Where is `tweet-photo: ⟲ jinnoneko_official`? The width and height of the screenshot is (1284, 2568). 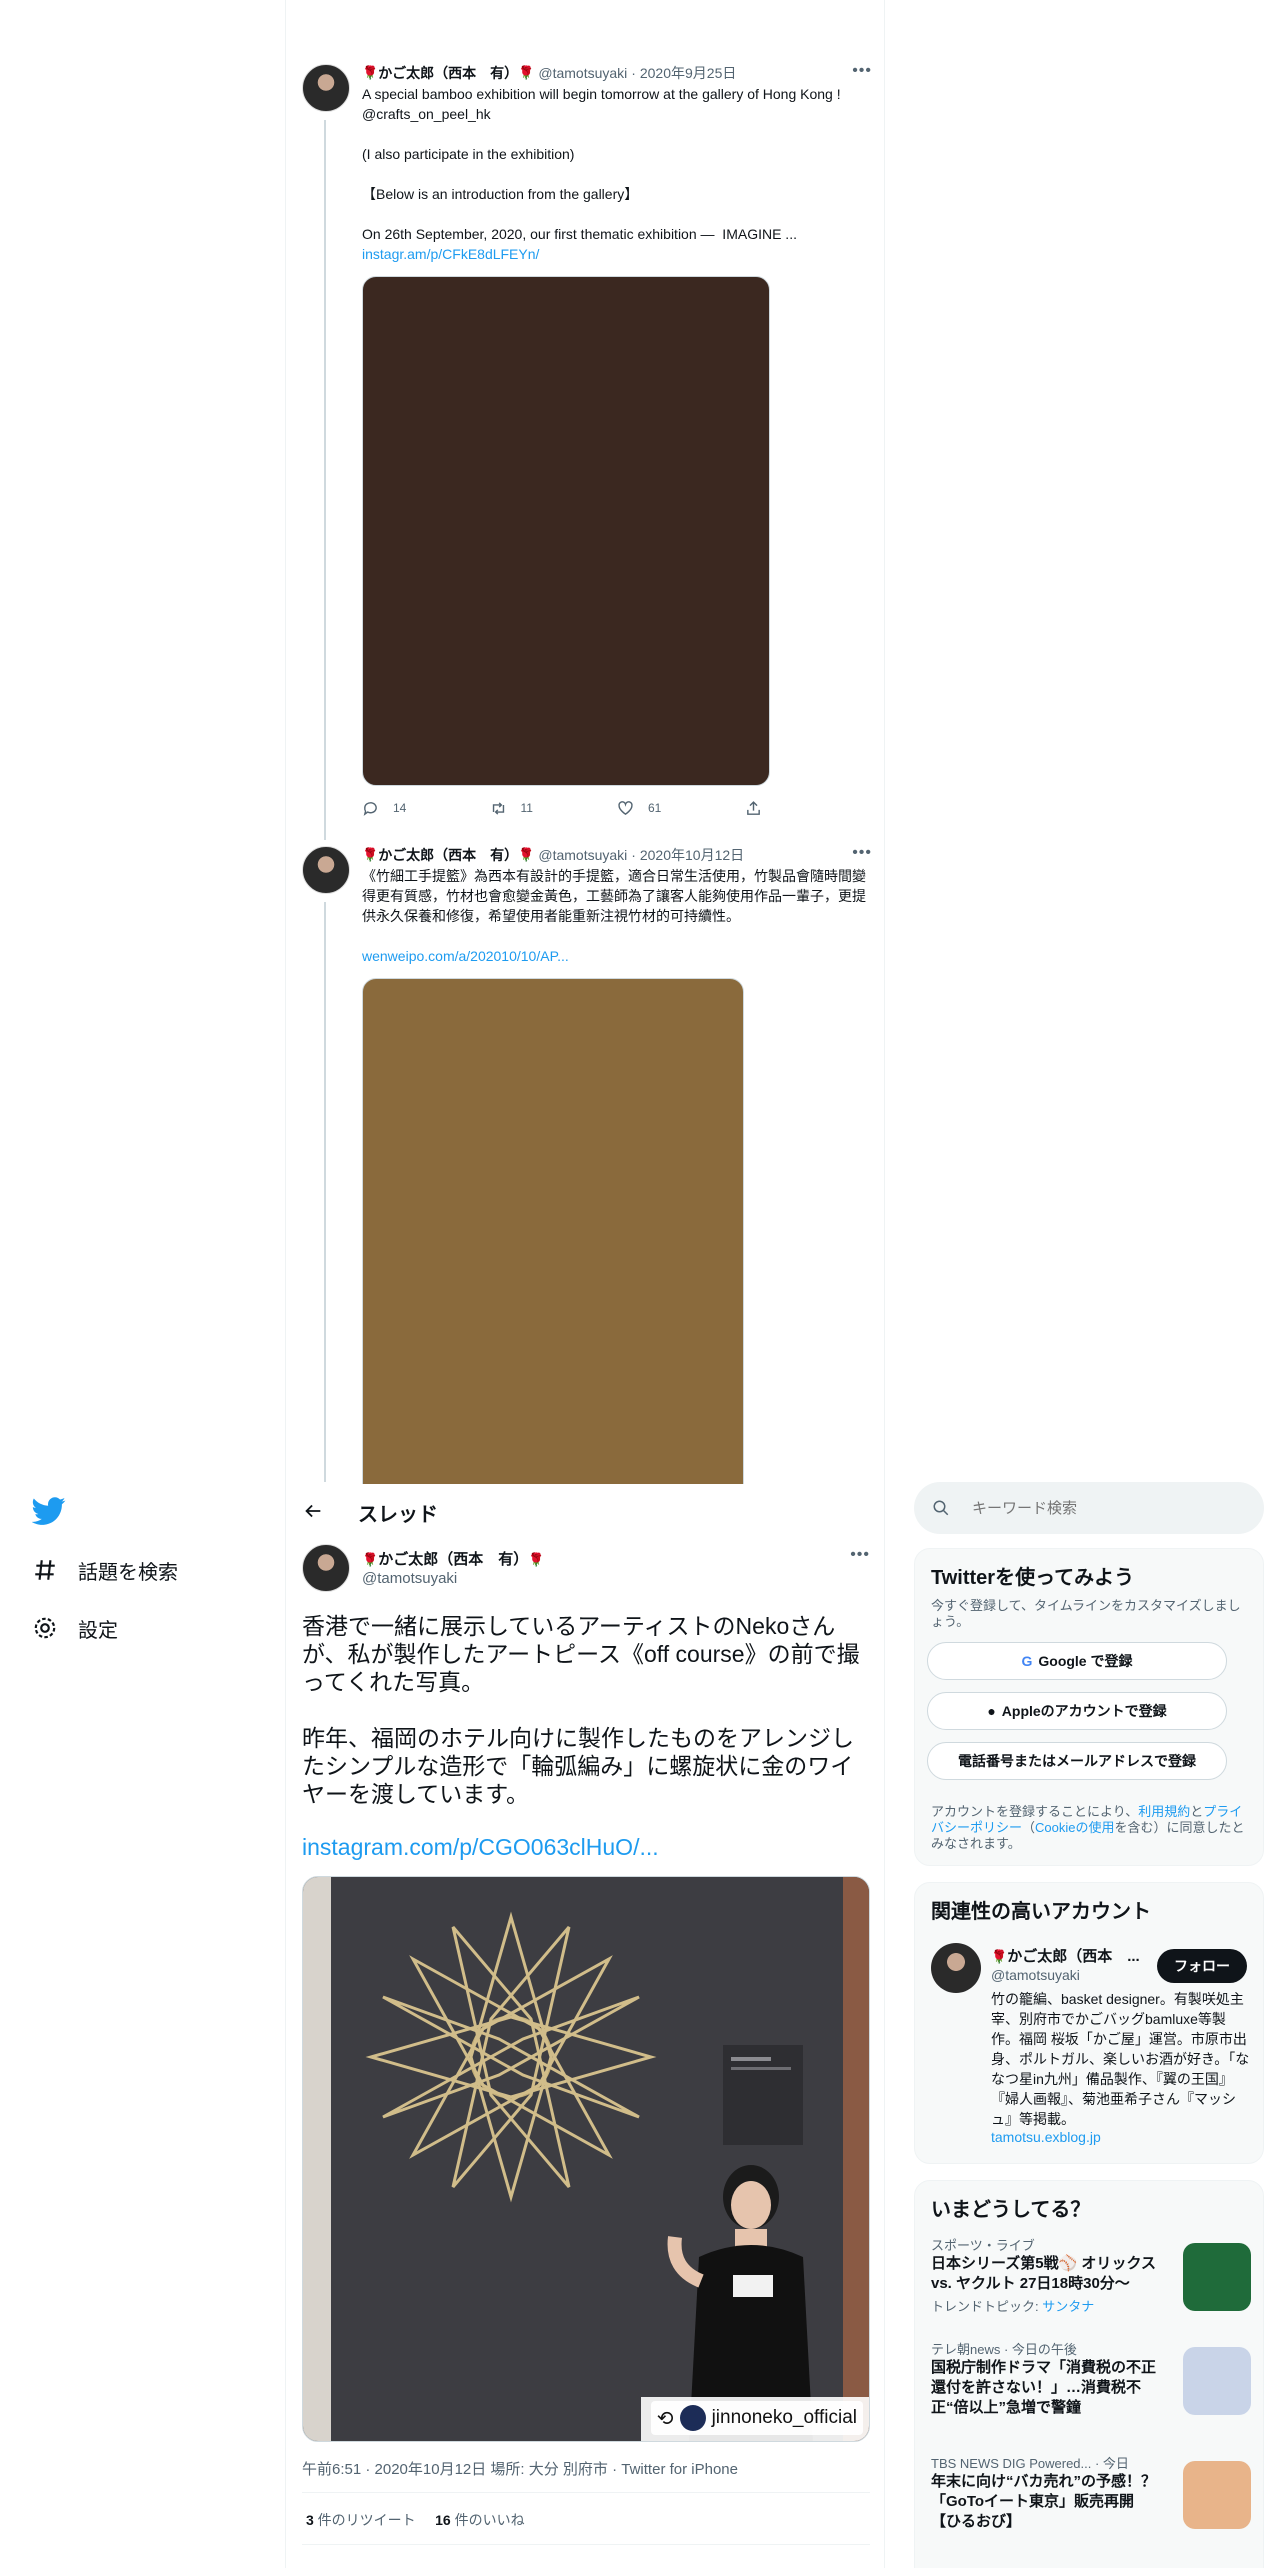 tweet-photo: ⟲ jinnoneko_official is located at coordinates (586, 2159).